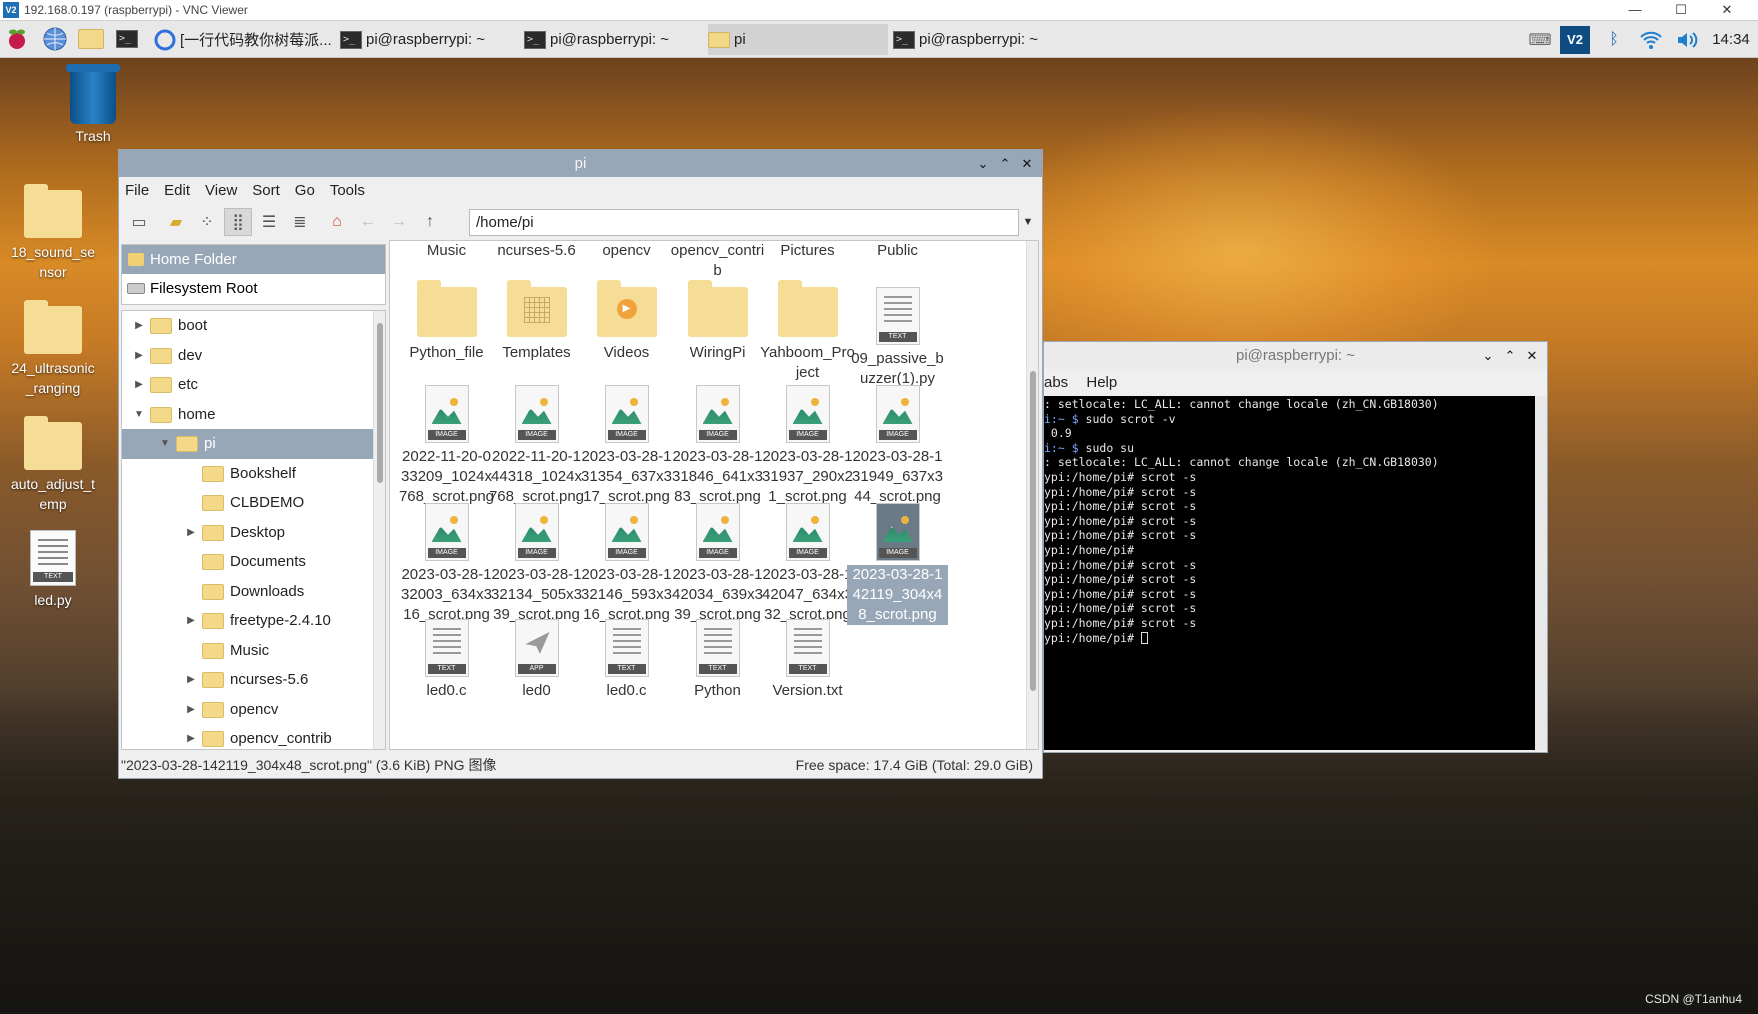  I want to click on desktop-icon-folder: 24_ultrasonic_ranging, so click(53, 349).